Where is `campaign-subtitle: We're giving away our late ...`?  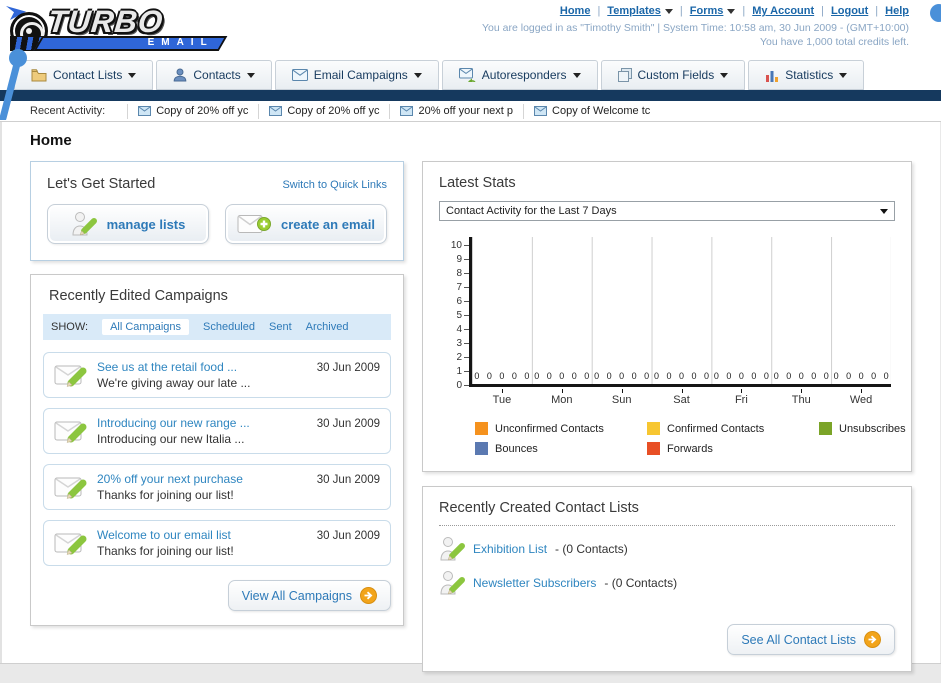 campaign-subtitle: We're giving away our late ... is located at coordinates (174, 383).